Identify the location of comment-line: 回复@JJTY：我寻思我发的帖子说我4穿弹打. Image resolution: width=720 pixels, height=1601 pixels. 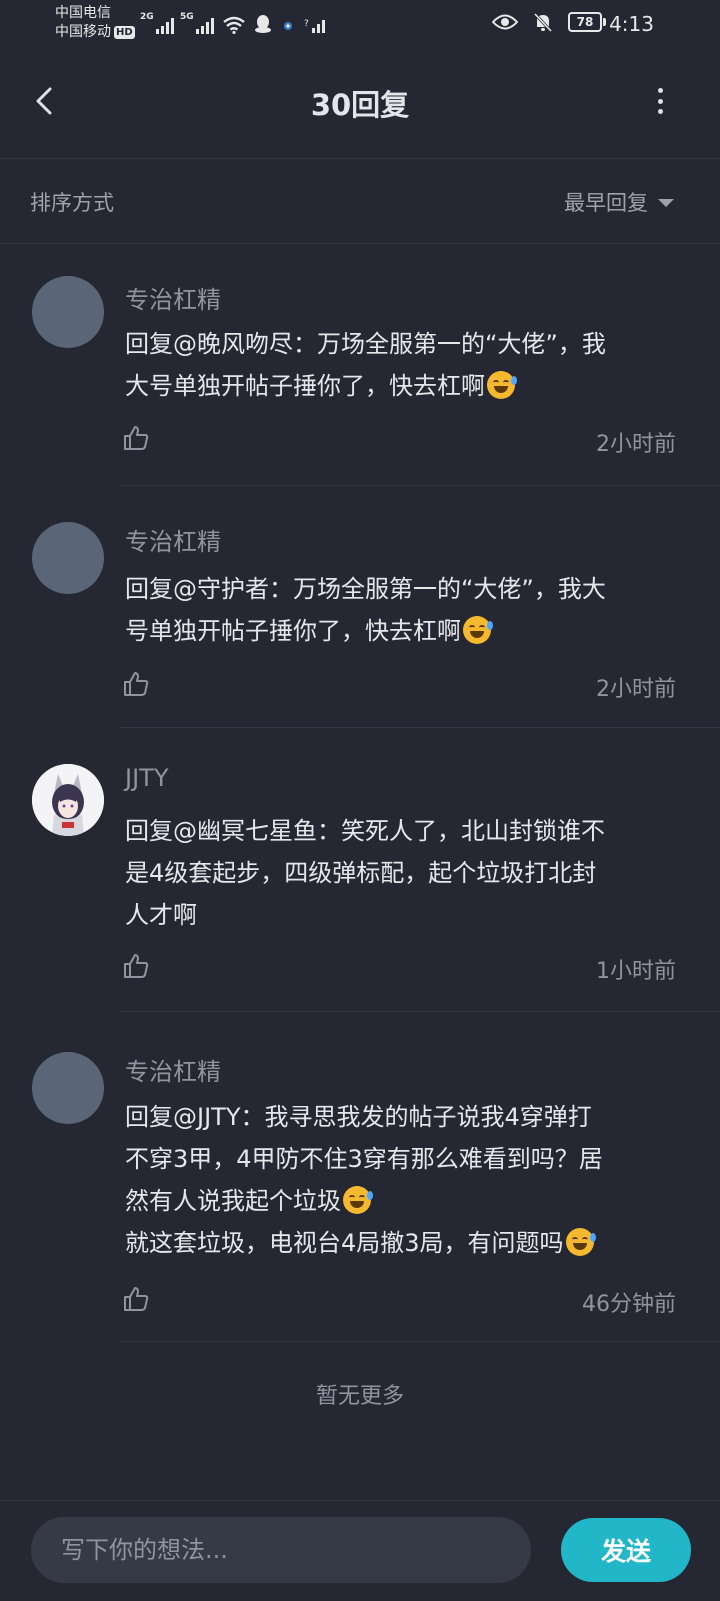
(358, 1117).